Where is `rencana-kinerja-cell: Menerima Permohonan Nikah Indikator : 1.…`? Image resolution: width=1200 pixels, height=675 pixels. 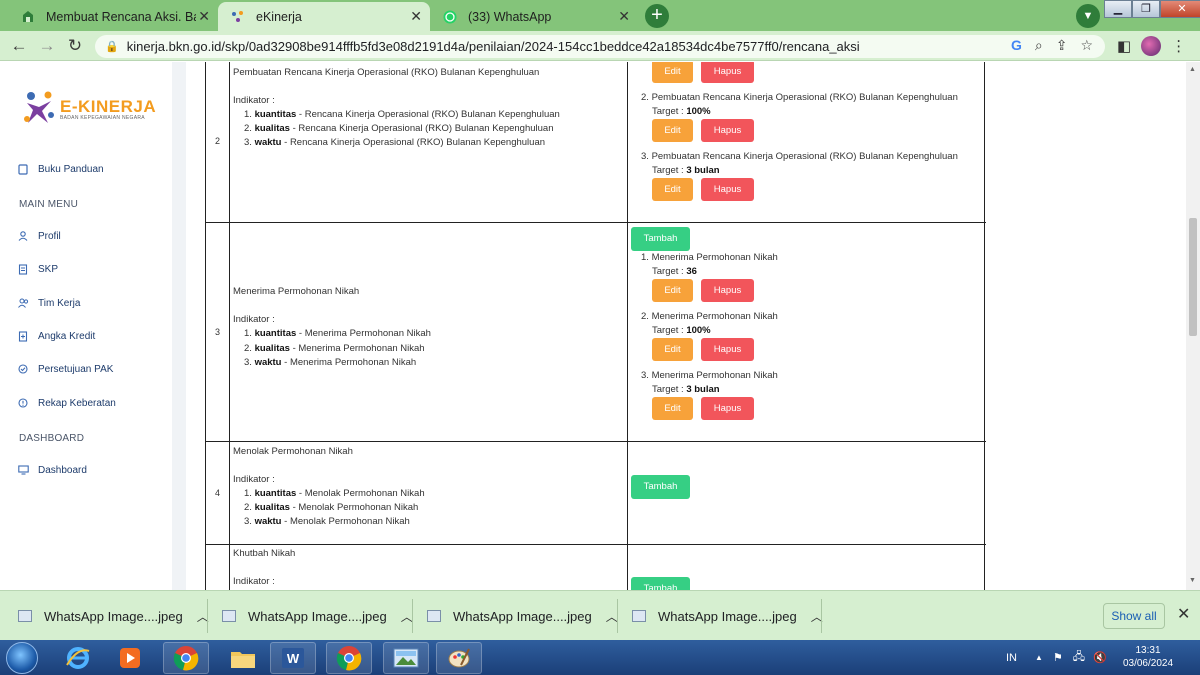 rencana-kinerja-cell: Menerima Permohonan Nikah Indikator : 1.… is located at coordinates (429, 332).